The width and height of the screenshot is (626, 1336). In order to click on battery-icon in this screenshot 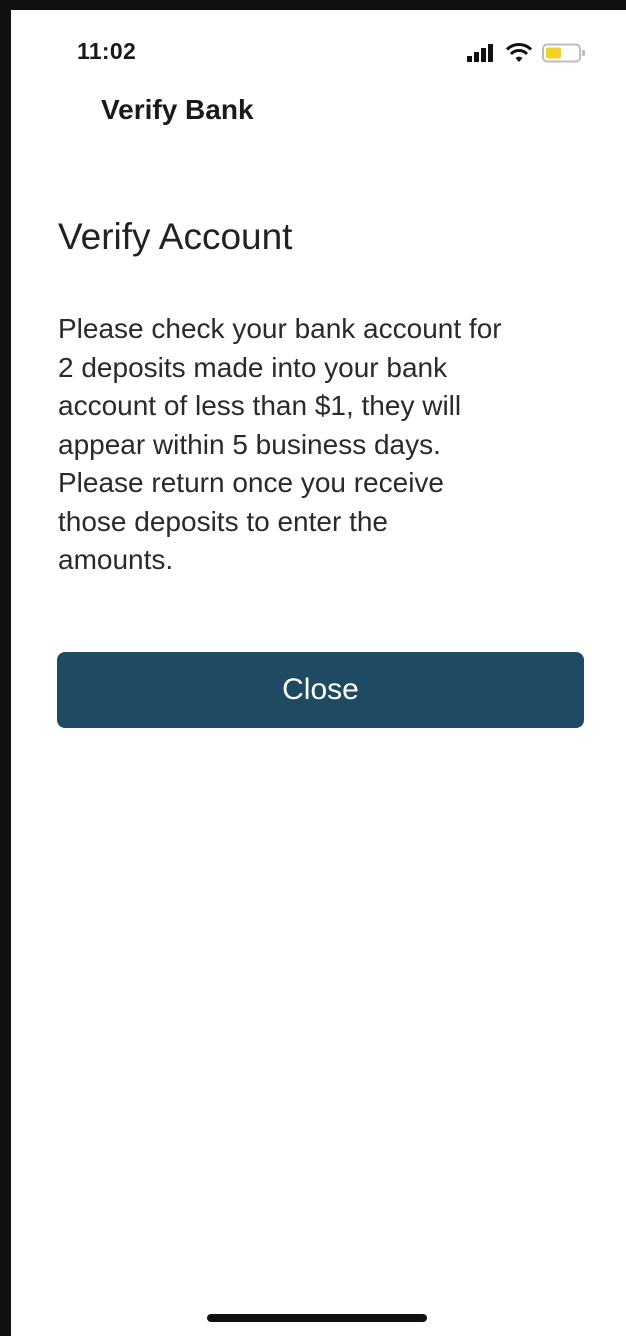, I will do `click(563, 53)`.